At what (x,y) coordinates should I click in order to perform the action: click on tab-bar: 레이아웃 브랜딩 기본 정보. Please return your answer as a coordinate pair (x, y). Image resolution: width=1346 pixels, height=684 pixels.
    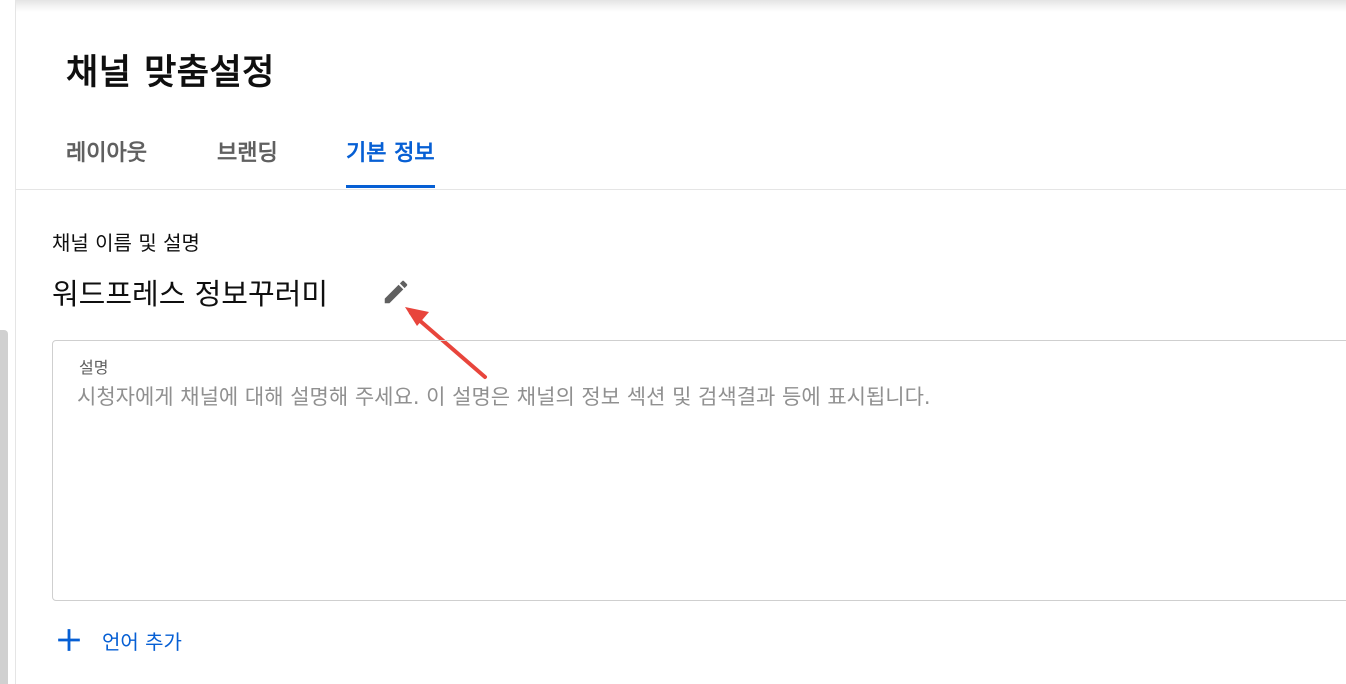
    Looking at the image, I should click on (681, 155).